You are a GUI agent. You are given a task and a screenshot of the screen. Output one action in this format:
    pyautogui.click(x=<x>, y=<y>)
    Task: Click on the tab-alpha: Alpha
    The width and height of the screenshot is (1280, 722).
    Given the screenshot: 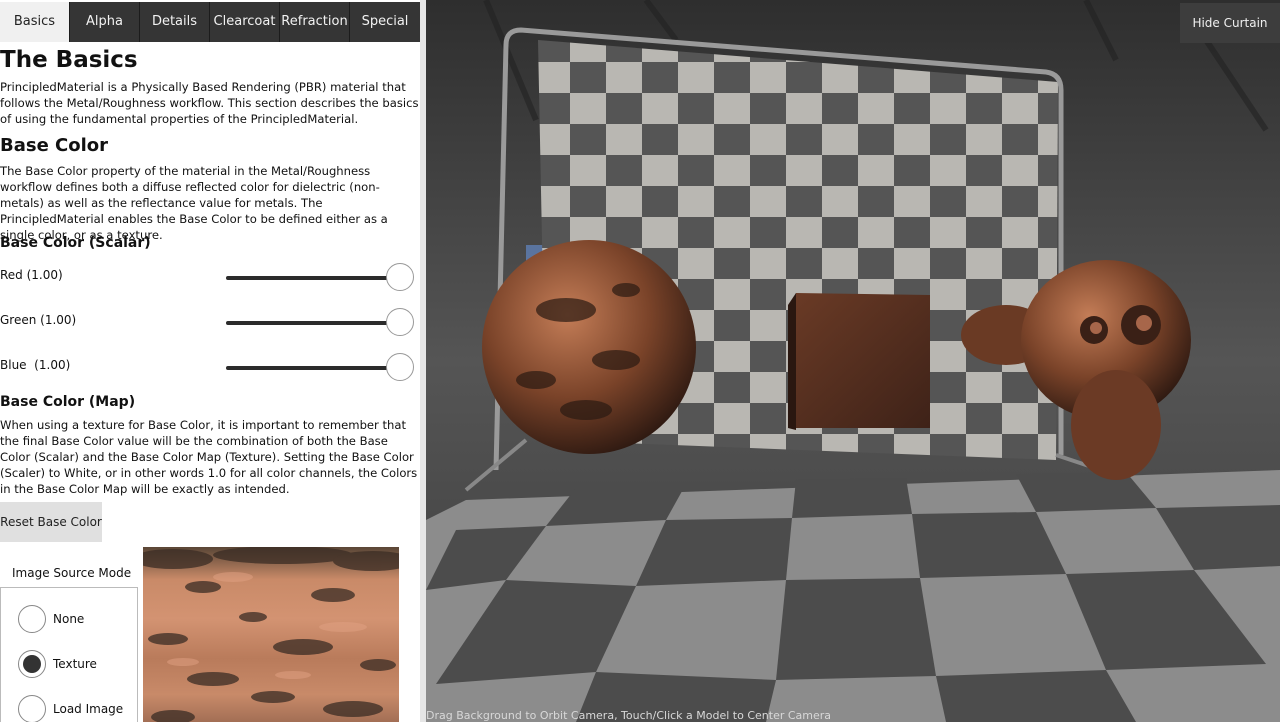 What is the action you would take?
    pyautogui.click(x=105, y=22)
    